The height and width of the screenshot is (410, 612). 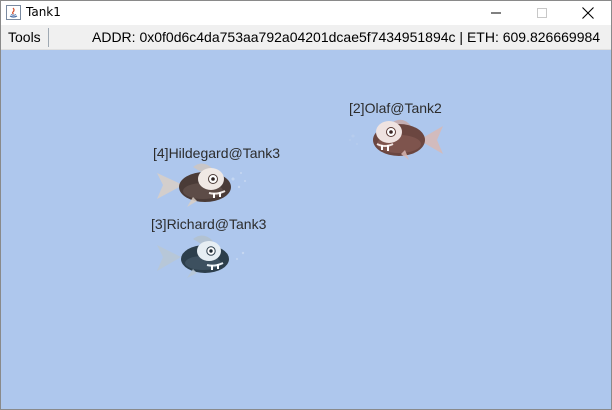 I want to click on close-button, so click(x=588, y=13).